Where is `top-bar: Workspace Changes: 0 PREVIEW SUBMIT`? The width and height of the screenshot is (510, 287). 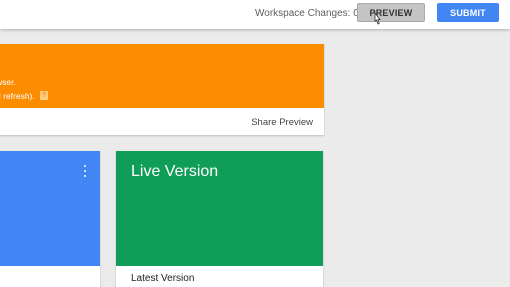 top-bar: Workspace Changes: 0 PREVIEW SUBMIT is located at coordinates (255, 14).